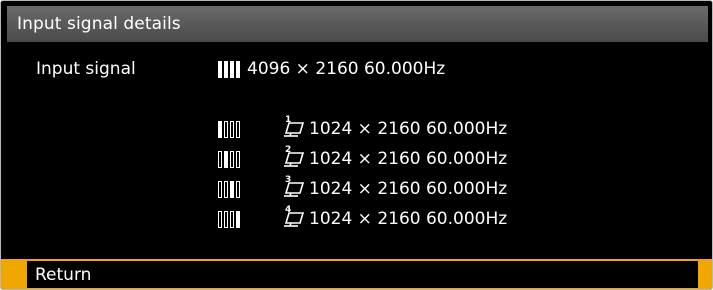  What do you see at coordinates (288, 150) in the screenshot?
I see `sub-signal-index: 2` at bounding box center [288, 150].